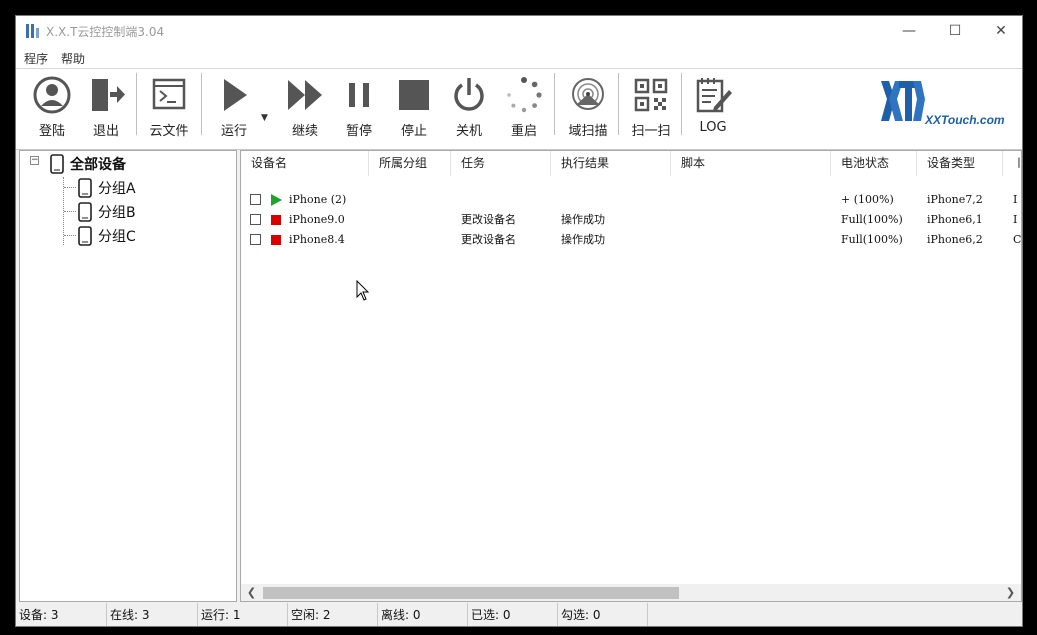 The height and width of the screenshot is (635, 1037). Describe the element at coordinates (358, 131) in the screenshot. I see `pause-label: 暂停` at that location.